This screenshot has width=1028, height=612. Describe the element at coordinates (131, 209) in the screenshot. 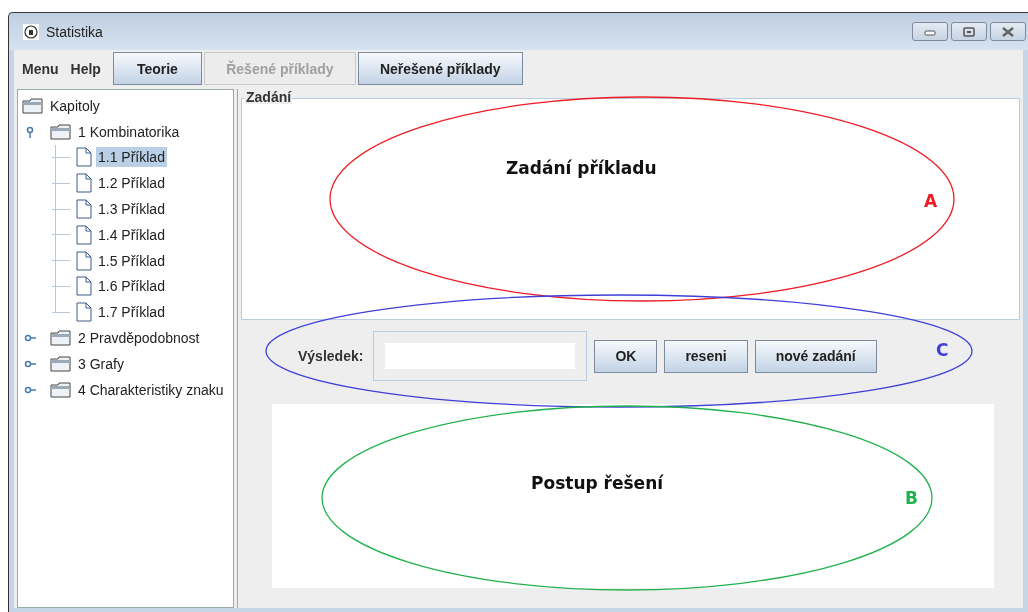

I see `tree-item: 1.3 Příklad` at that location.